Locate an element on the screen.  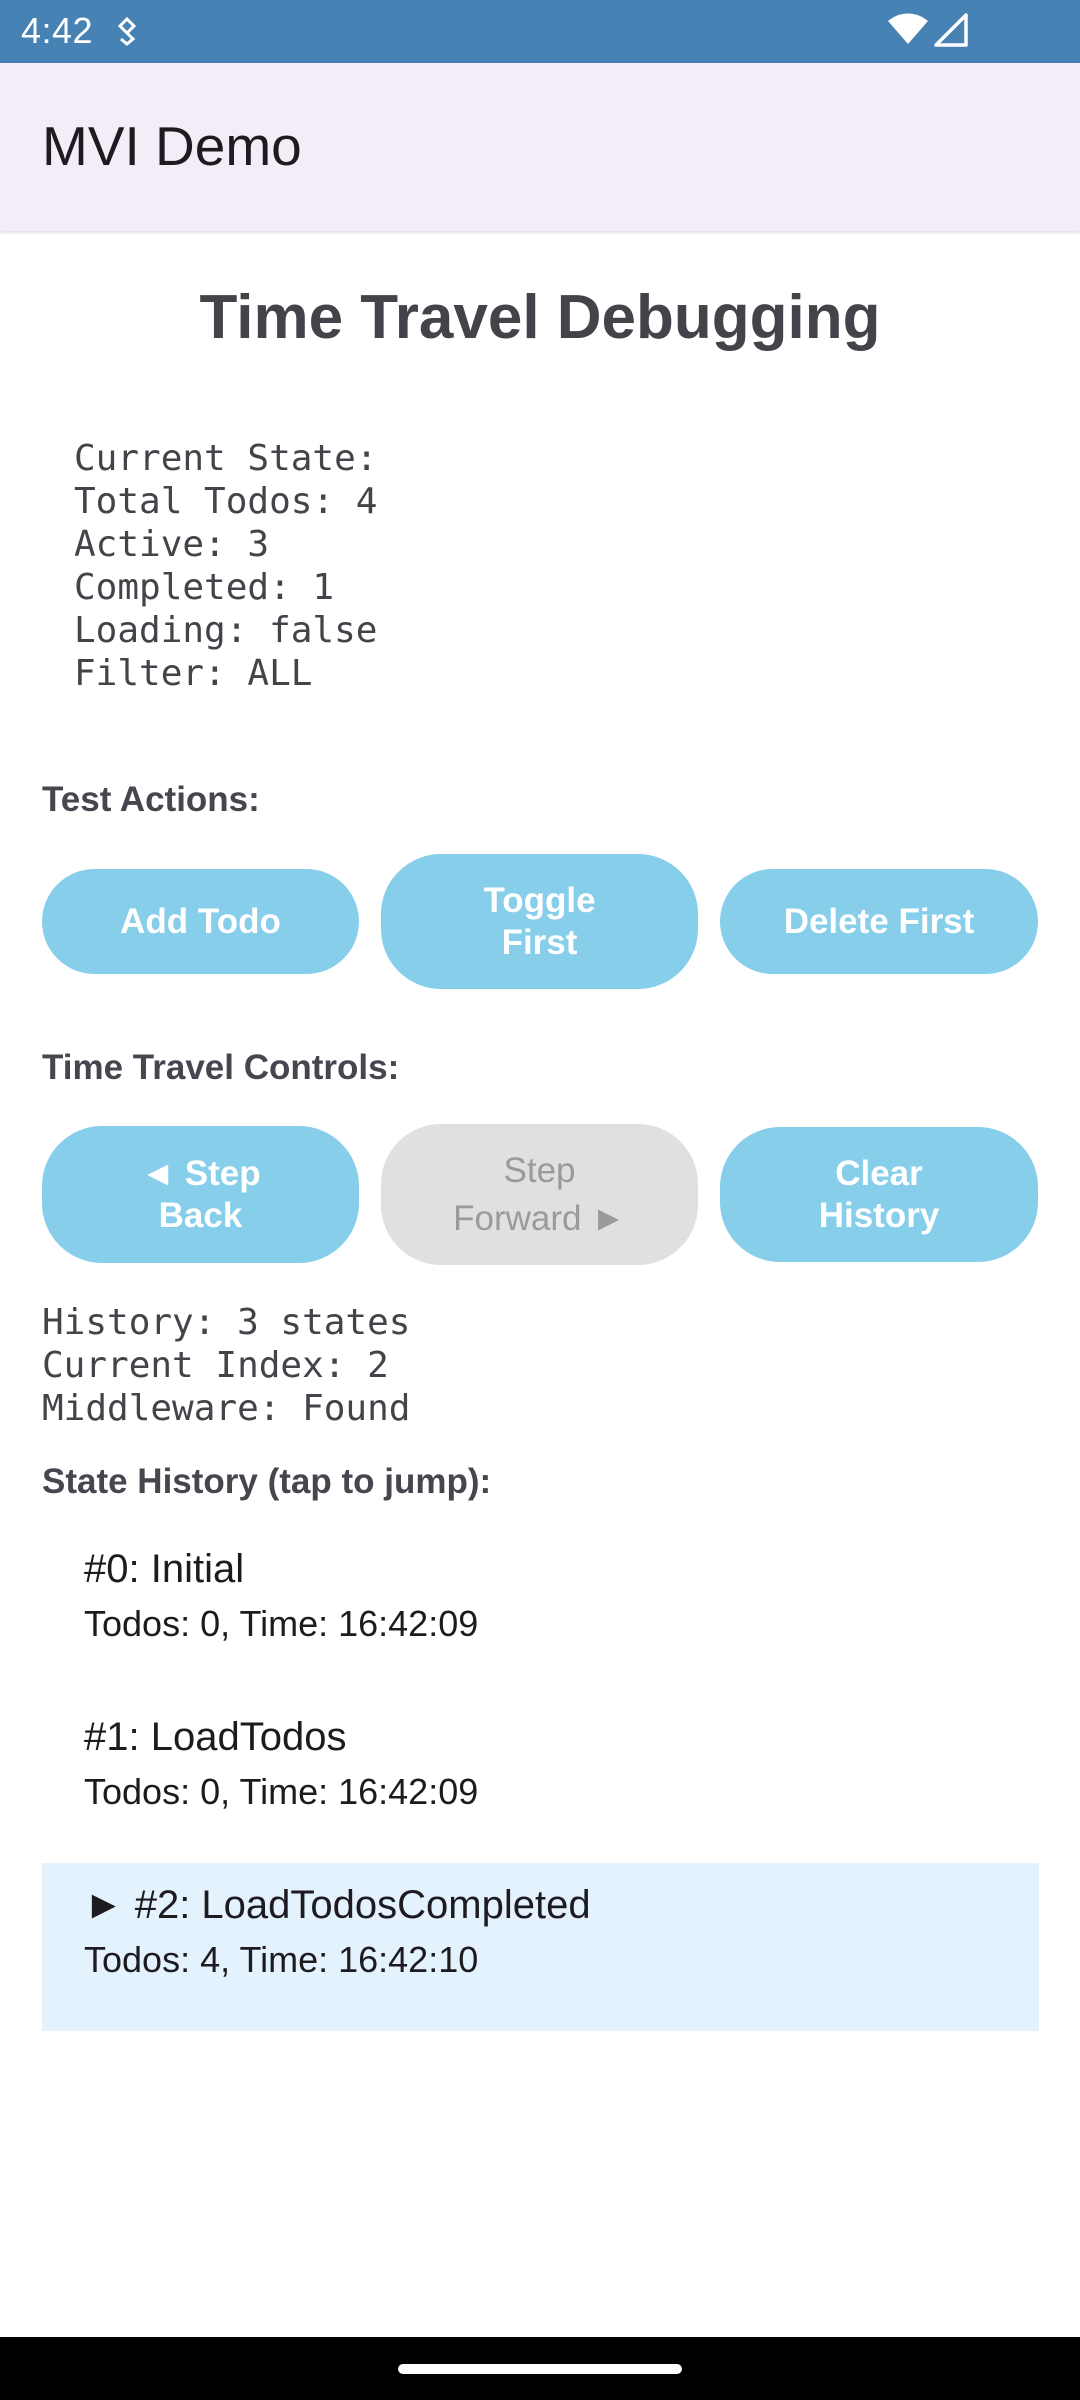
app-bar: MVI Demo is located at coordinates (540, 147).